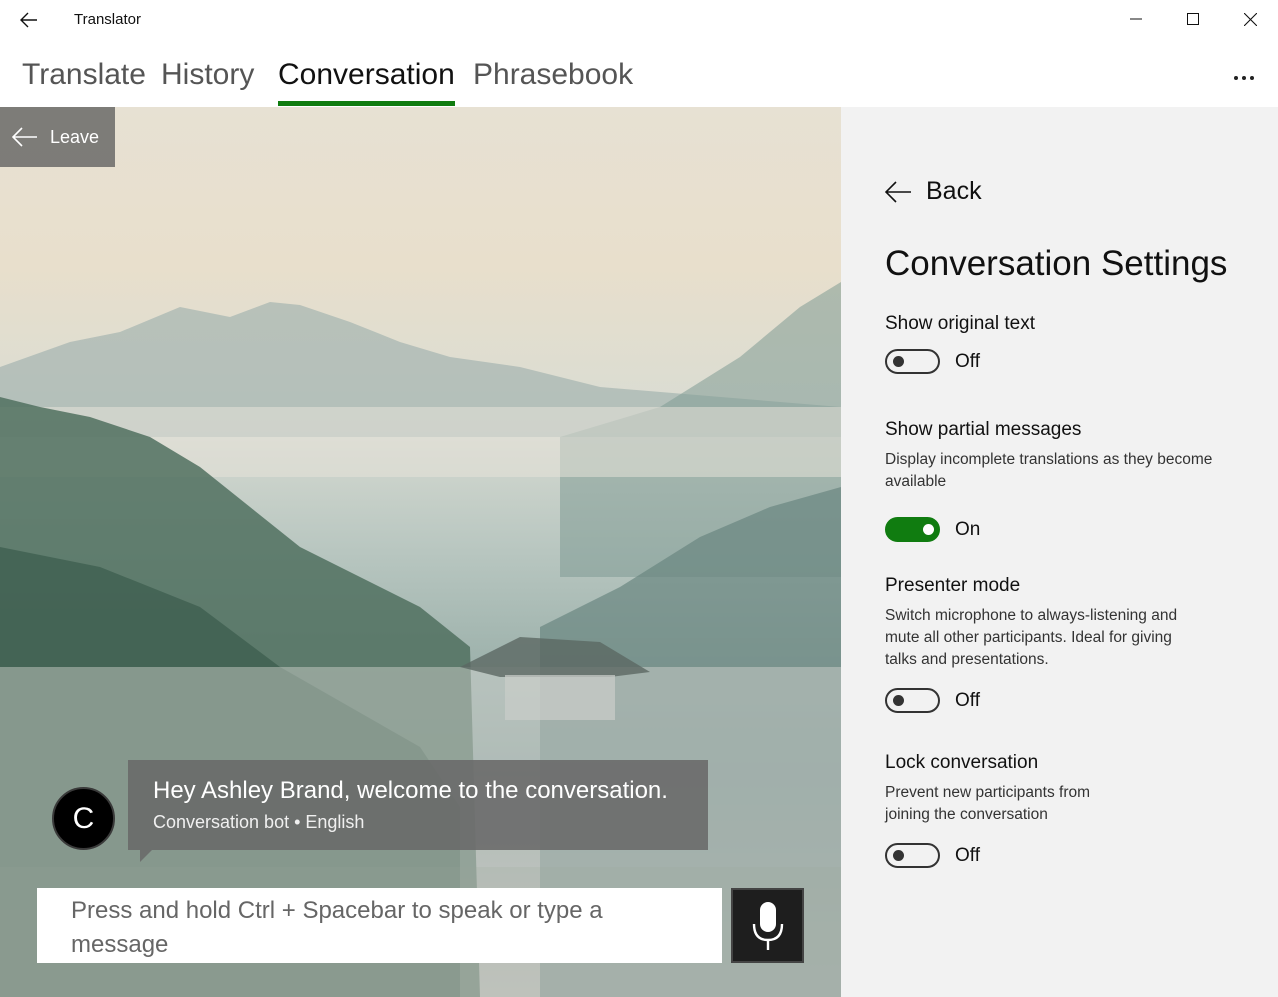 This screenshot has width=1278, height=997. I want to click on leave-button: Leave, so click(57, 137).